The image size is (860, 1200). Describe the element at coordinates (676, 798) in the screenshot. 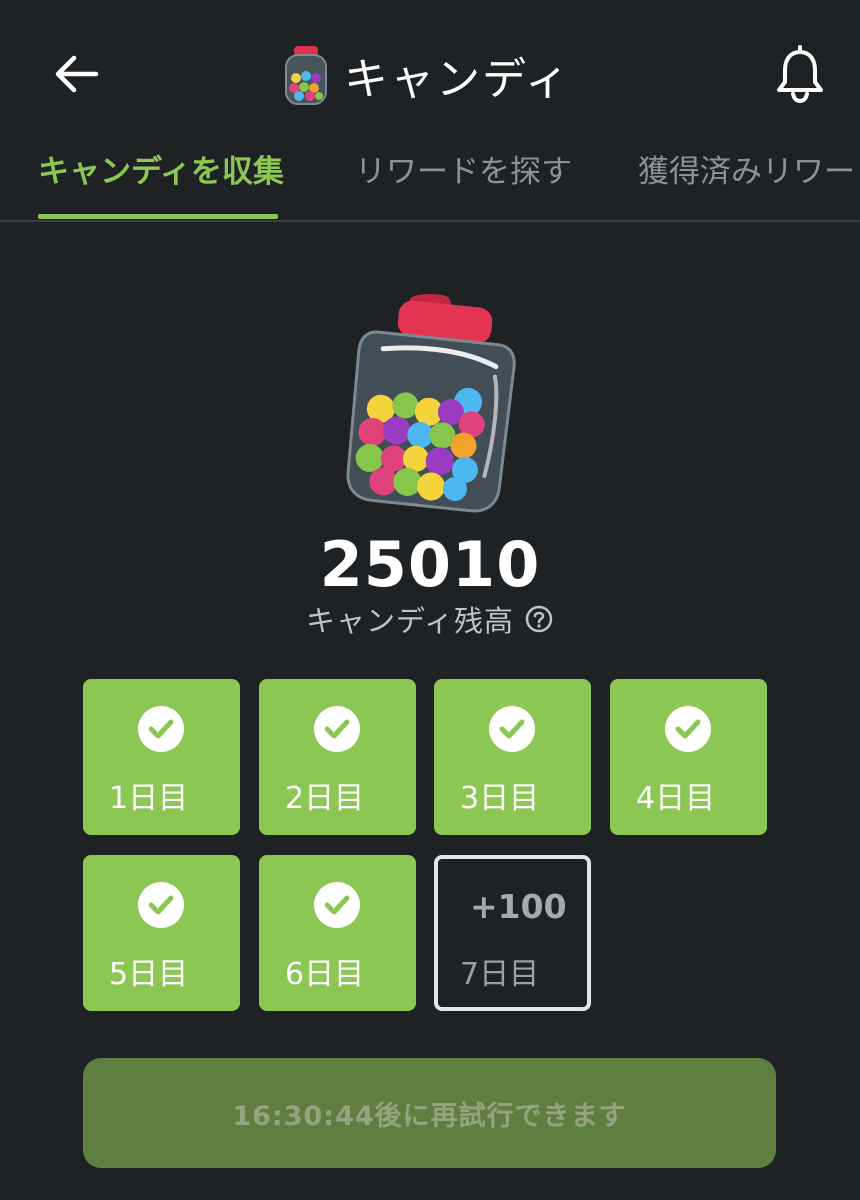

I see `day-label: 4日目` at that location.